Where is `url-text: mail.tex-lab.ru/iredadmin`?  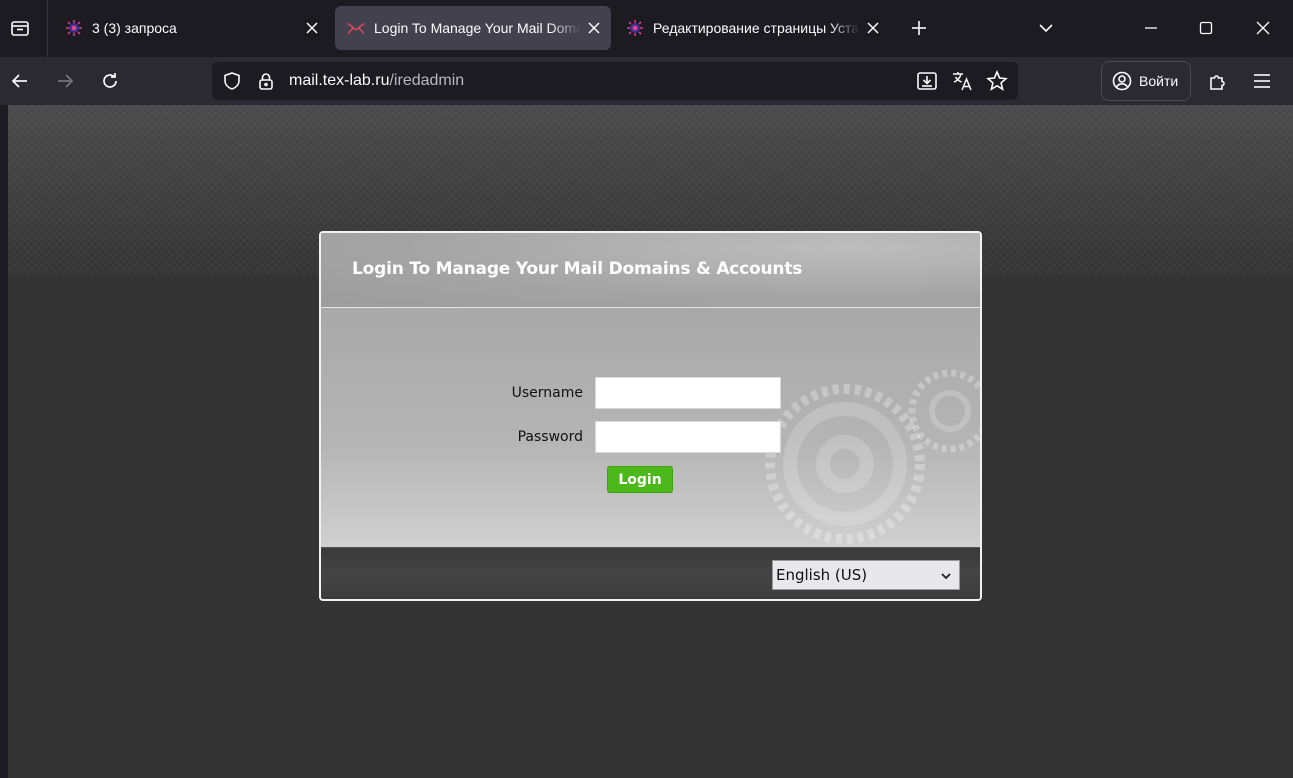
url-text: mail.tex-lab.ru/iredadmin is located at coordinates (376, 81).